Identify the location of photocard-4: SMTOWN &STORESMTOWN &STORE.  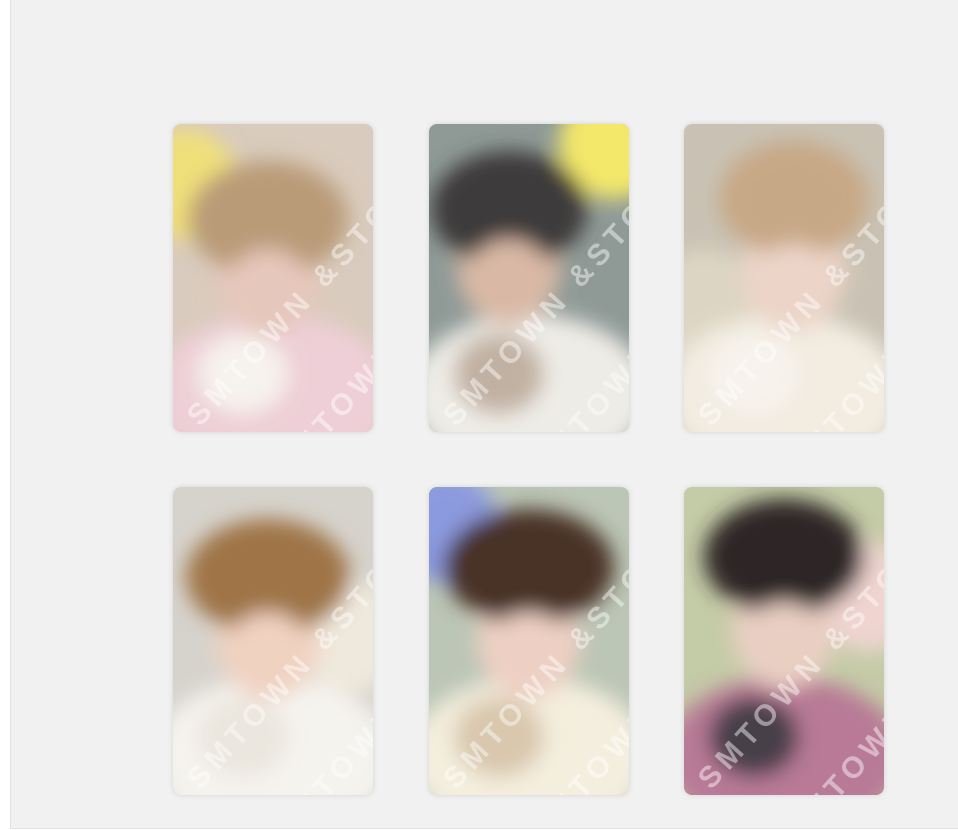
(273, 641).